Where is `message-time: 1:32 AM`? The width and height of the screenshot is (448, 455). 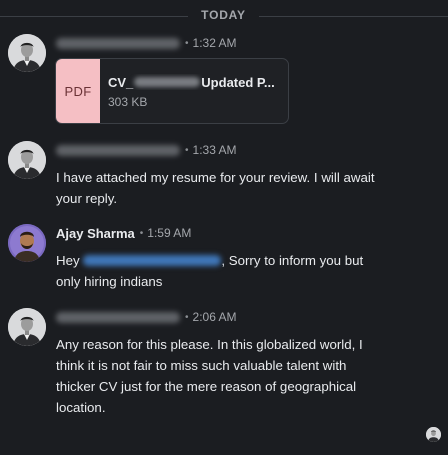
message-time: 1:32 AM is located at coordinates (215, 43).